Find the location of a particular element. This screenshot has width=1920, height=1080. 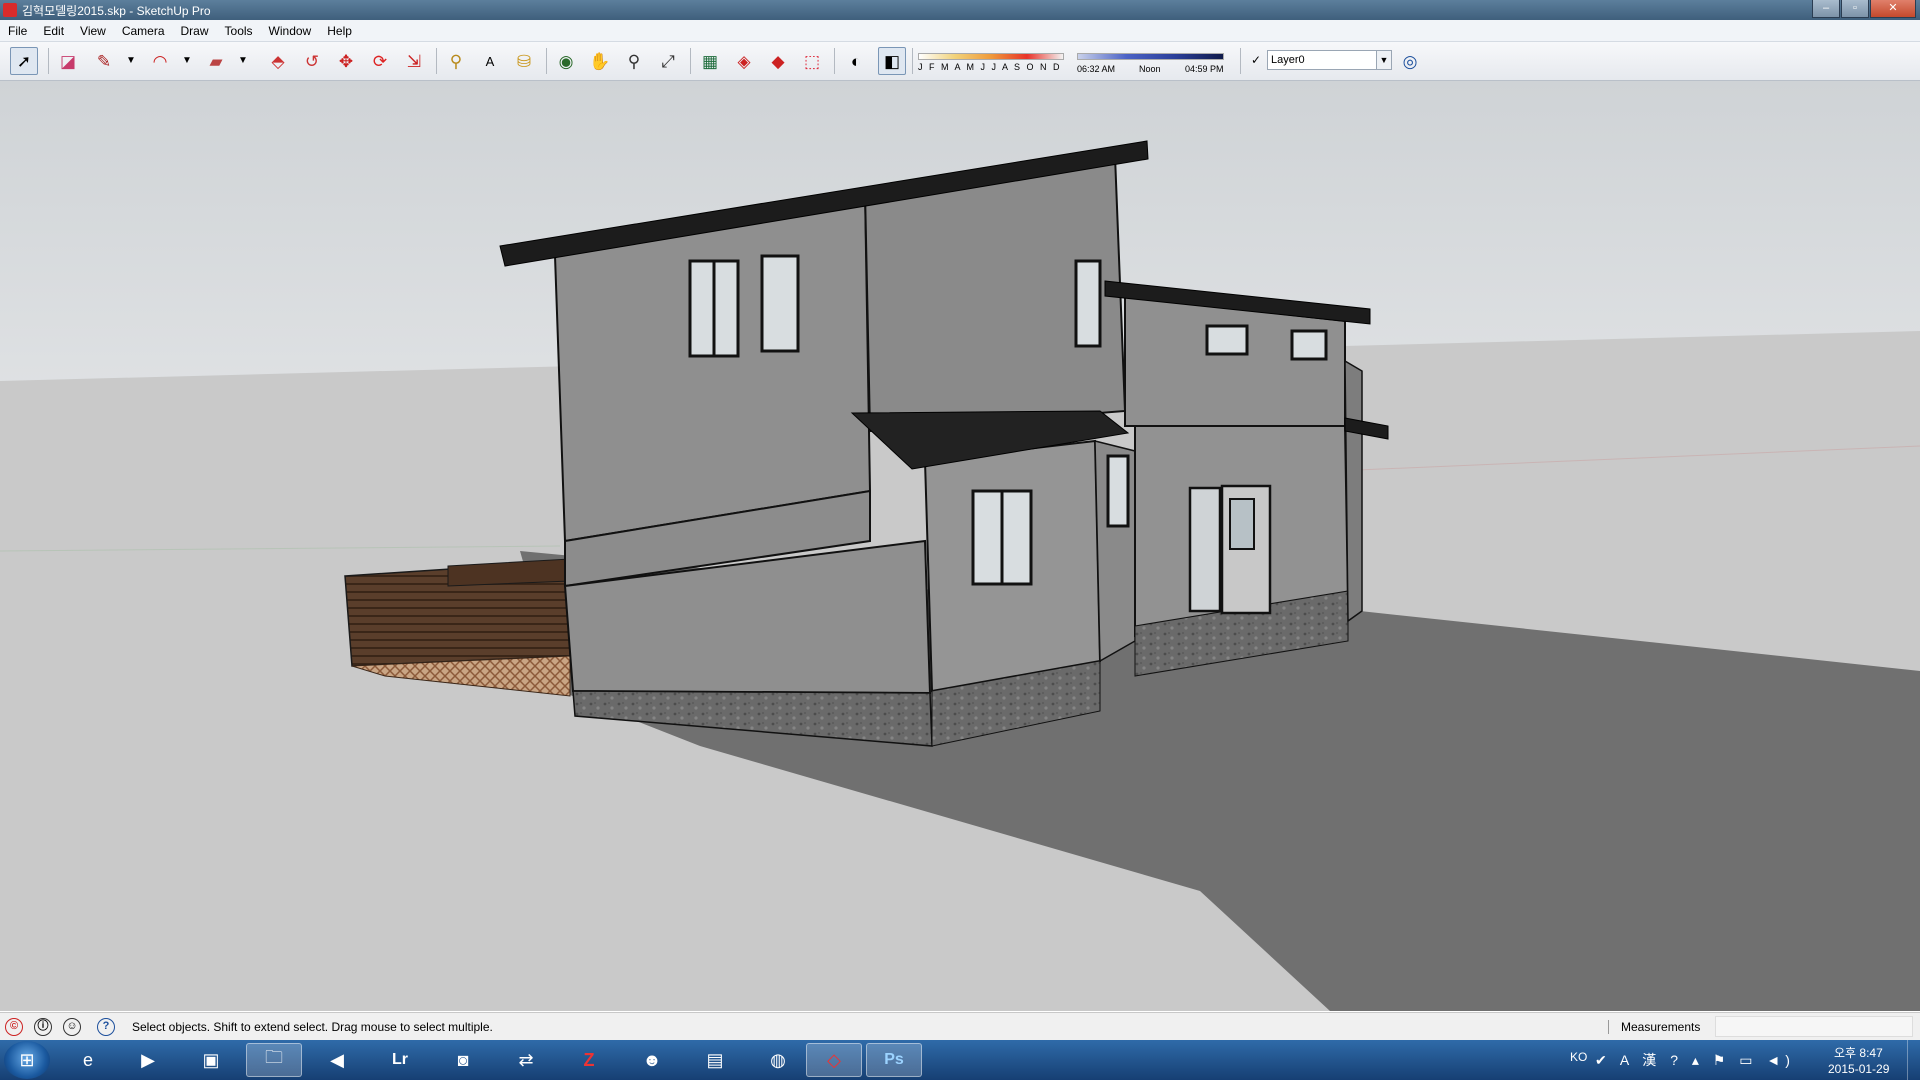

menu-tools: Tools is located at coordinates (239, 31).